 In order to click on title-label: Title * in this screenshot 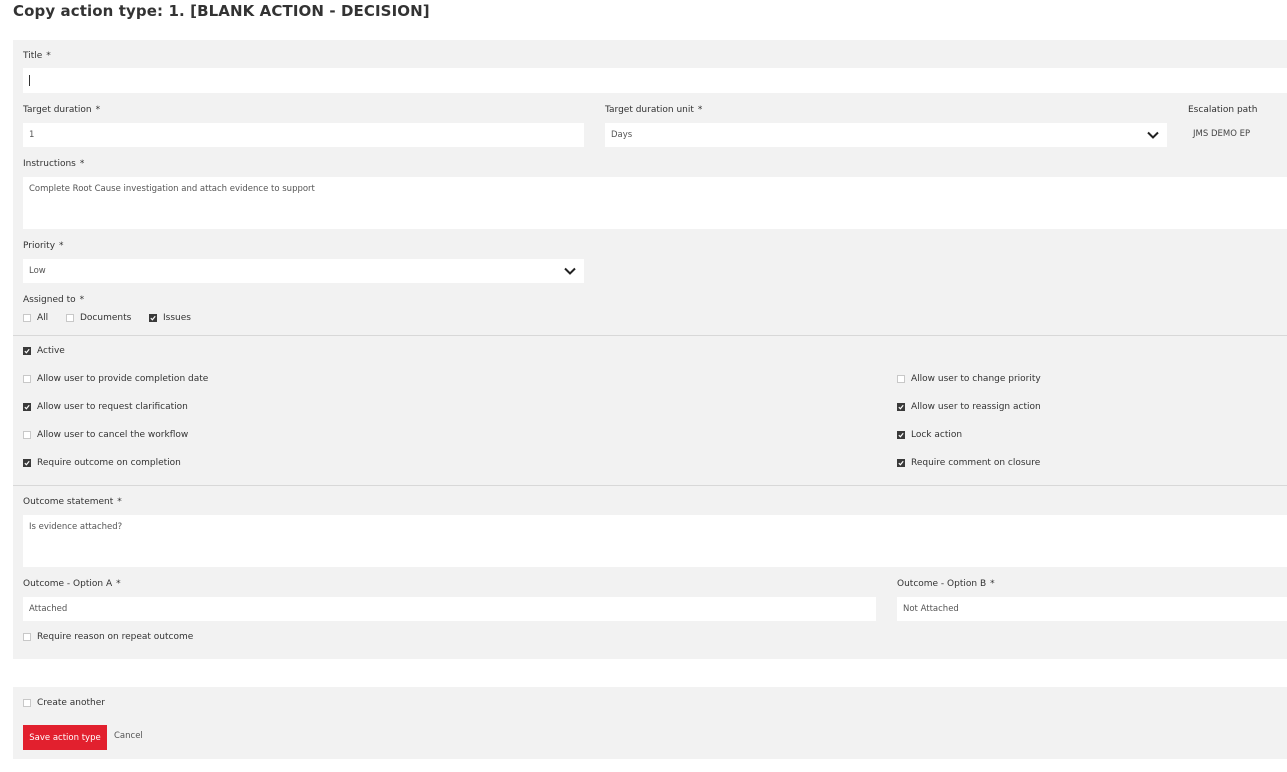, I will do `click(37, 56)`.